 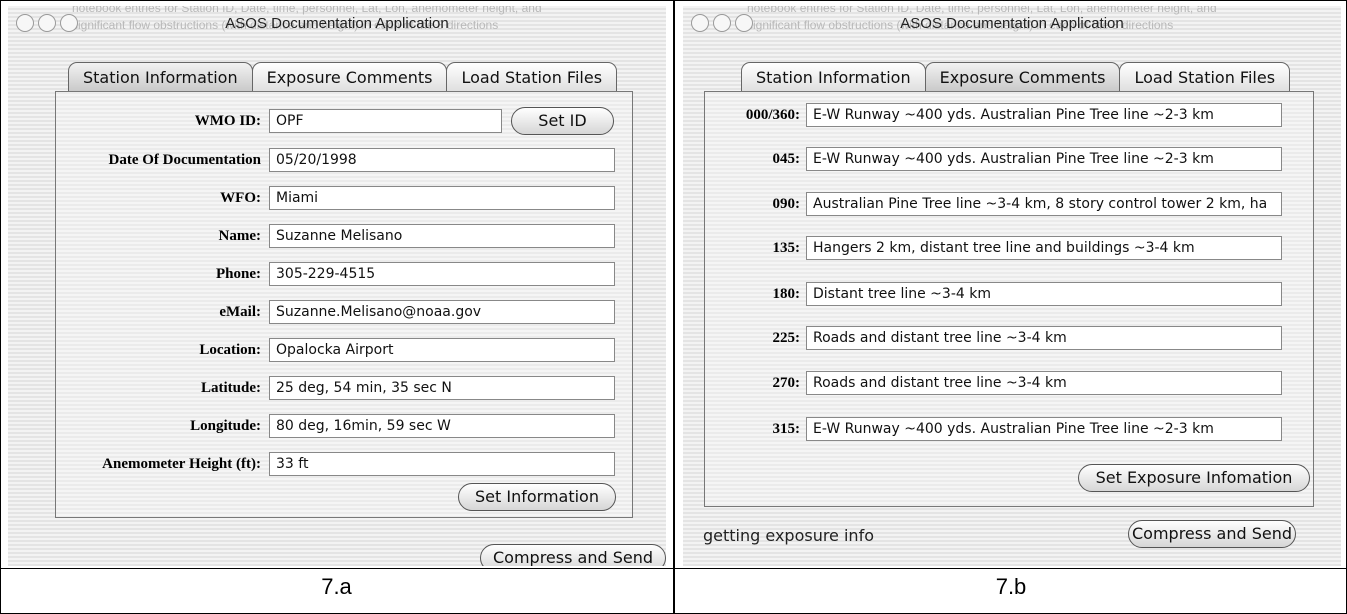 I want to click on exposure-label-000: 000/360:, so click(x=772, y=114).